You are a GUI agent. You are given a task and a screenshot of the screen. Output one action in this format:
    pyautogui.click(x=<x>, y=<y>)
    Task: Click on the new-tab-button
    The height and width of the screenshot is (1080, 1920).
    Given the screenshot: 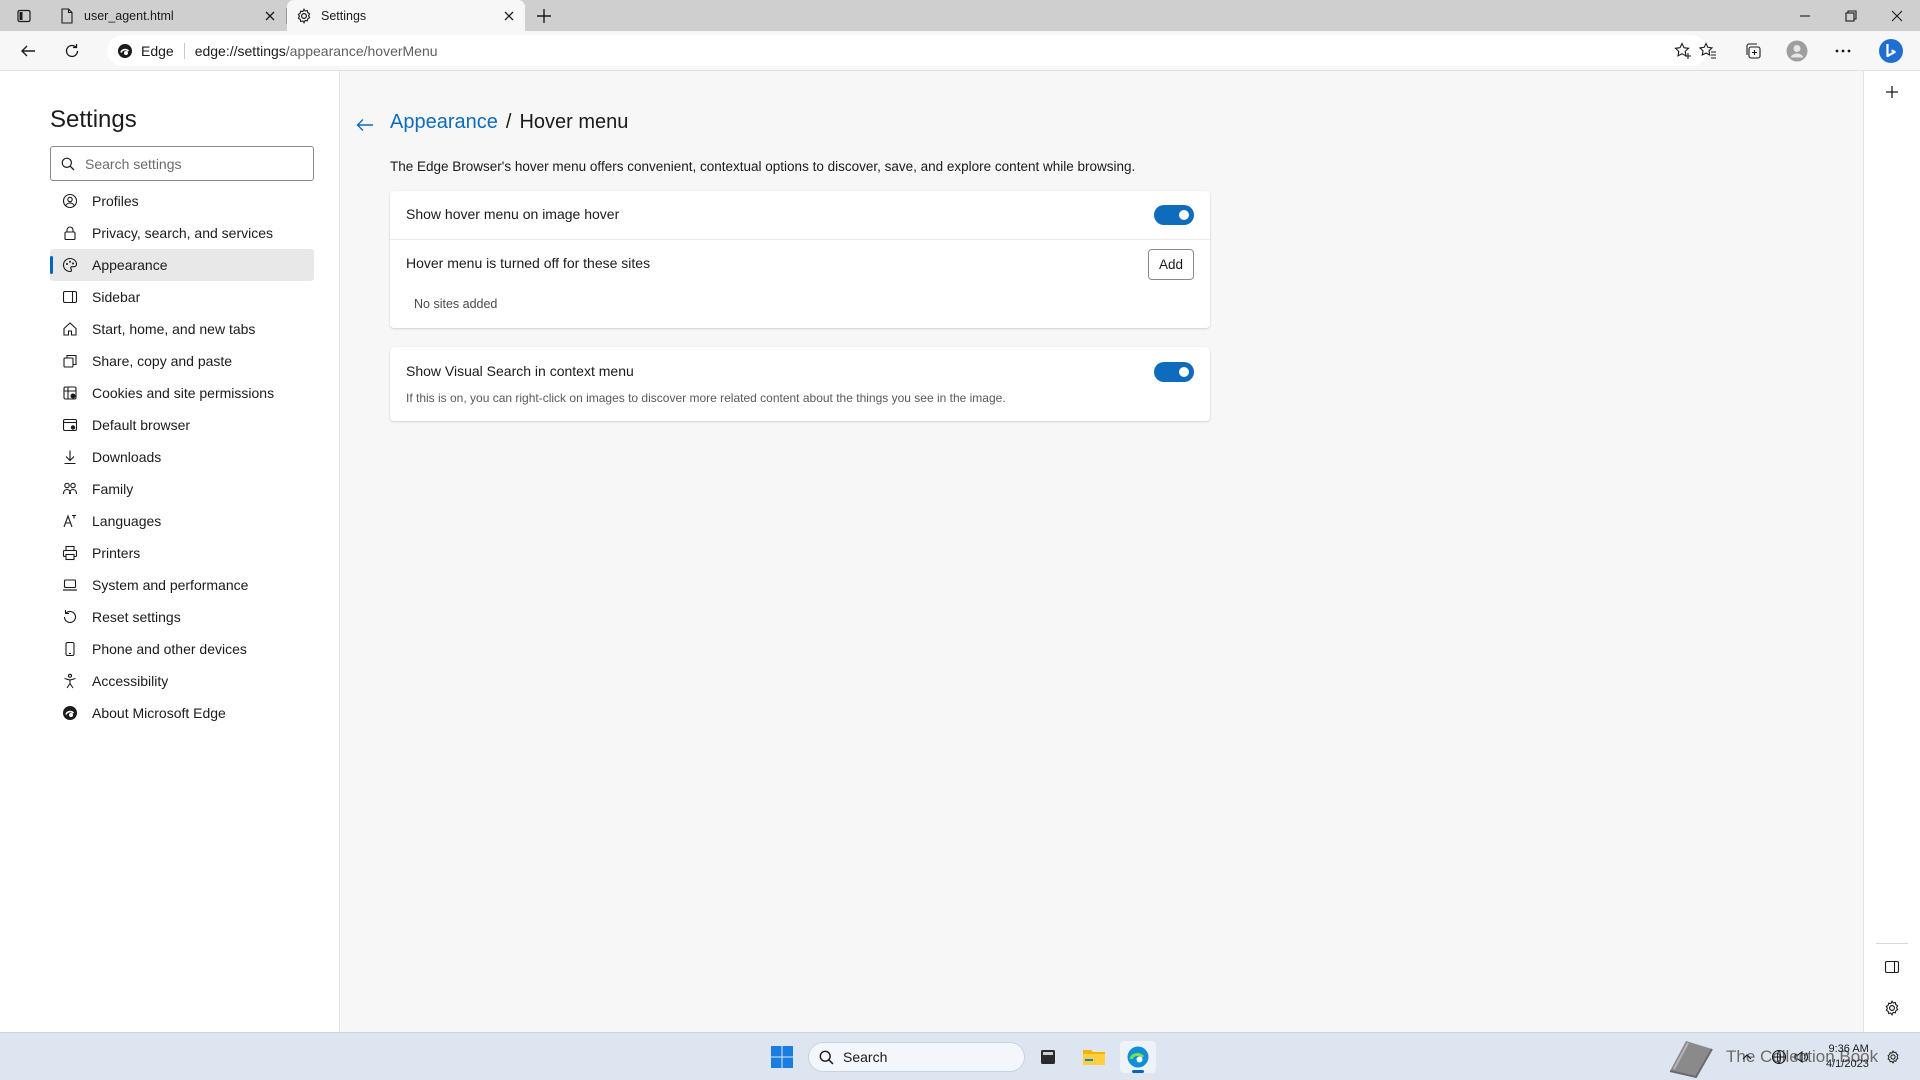 What is the action you would take?
    pyautogui.click(x=544, y=16)
    